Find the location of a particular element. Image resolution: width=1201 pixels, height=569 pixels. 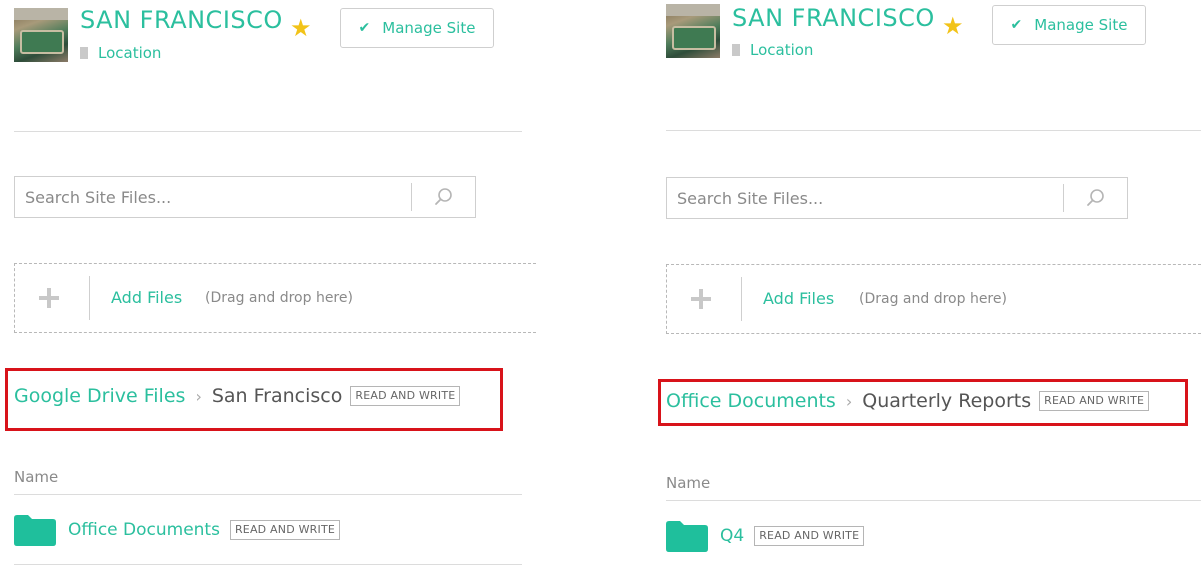

row-divider is located at coordinates (268, 564).